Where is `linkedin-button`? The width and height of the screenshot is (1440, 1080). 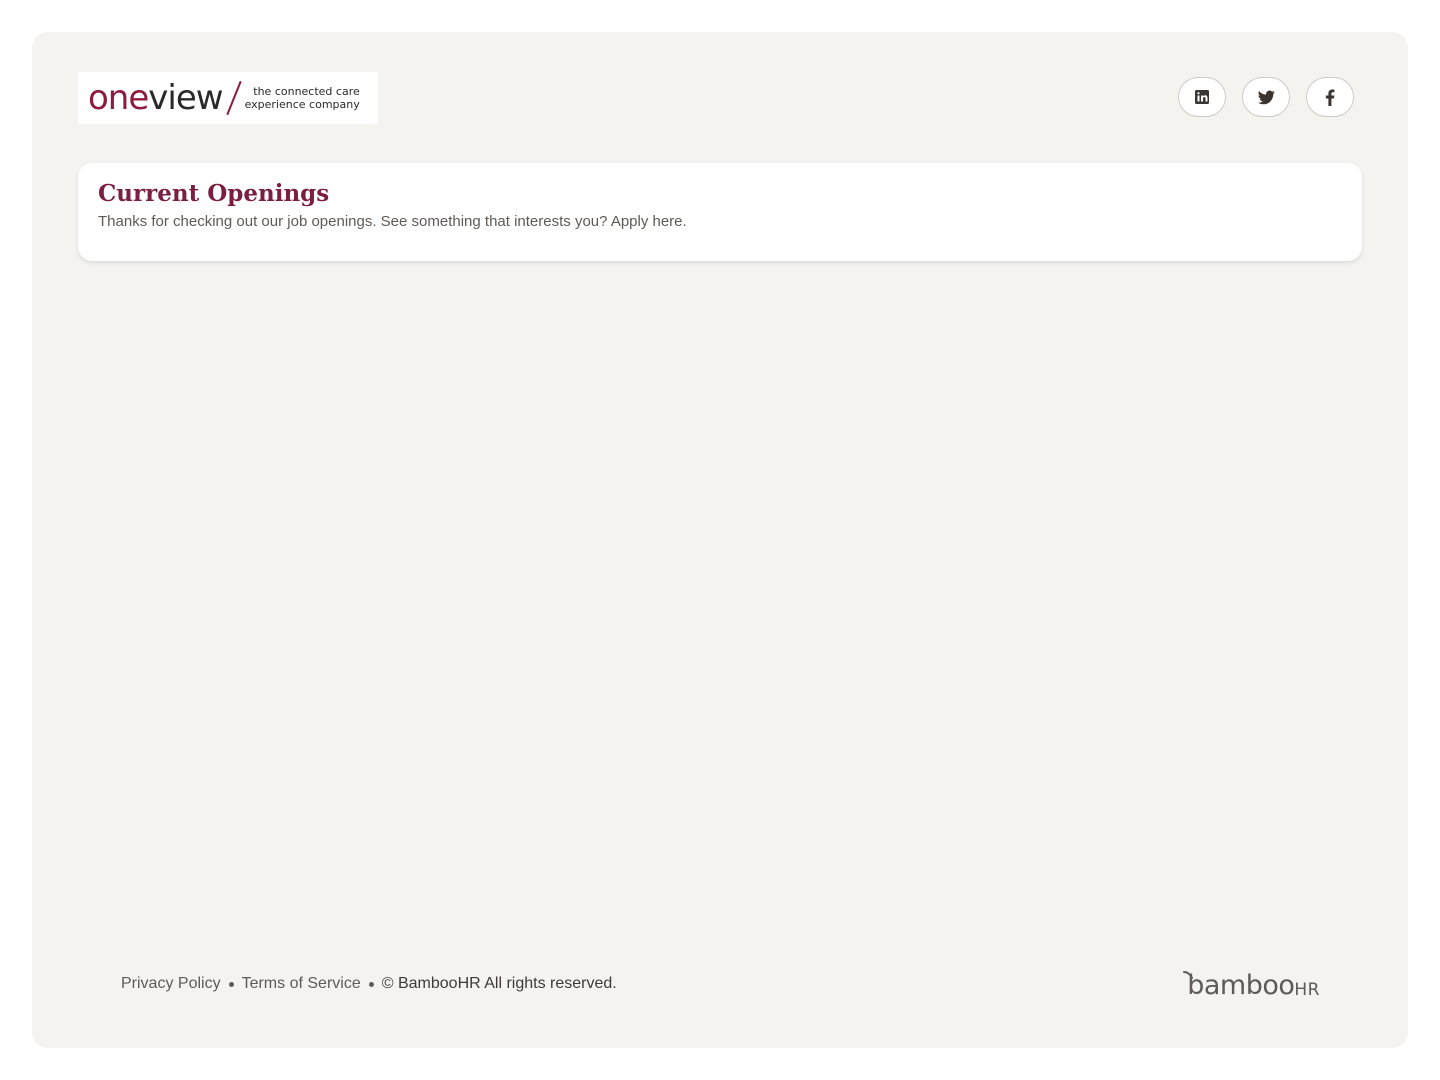
linkedin-button is located at coordinates (1202, 97).